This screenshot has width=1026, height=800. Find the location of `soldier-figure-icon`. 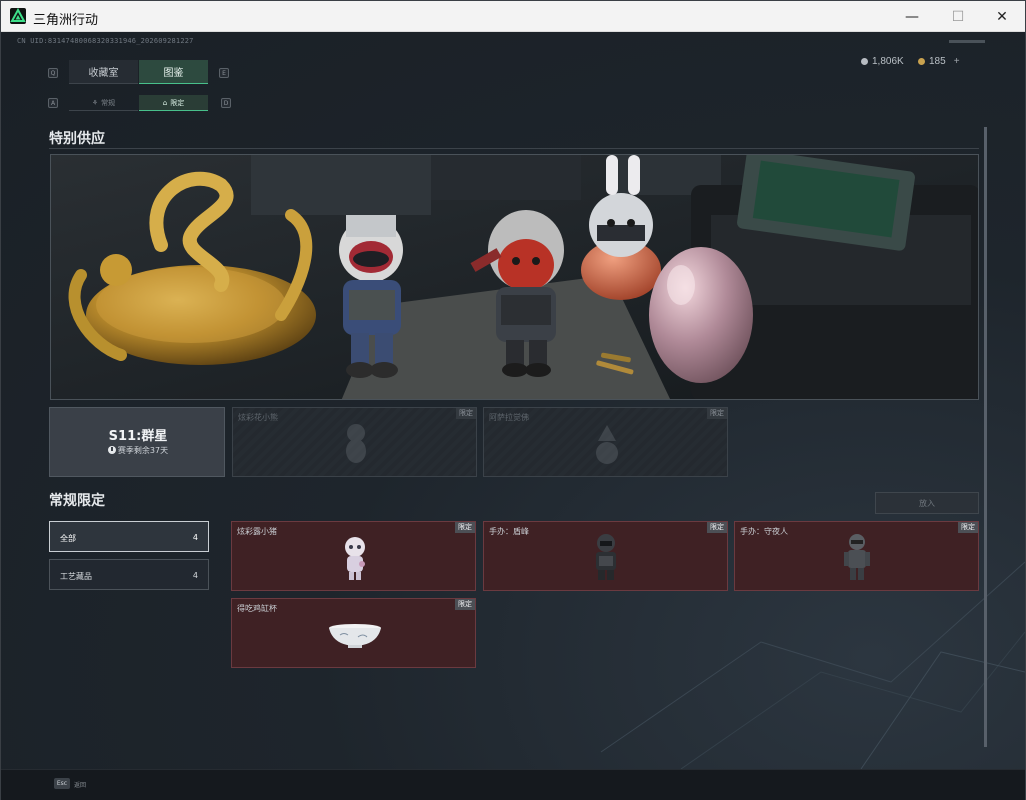

soldier-figure-icon is located at coordinates (857, 557).